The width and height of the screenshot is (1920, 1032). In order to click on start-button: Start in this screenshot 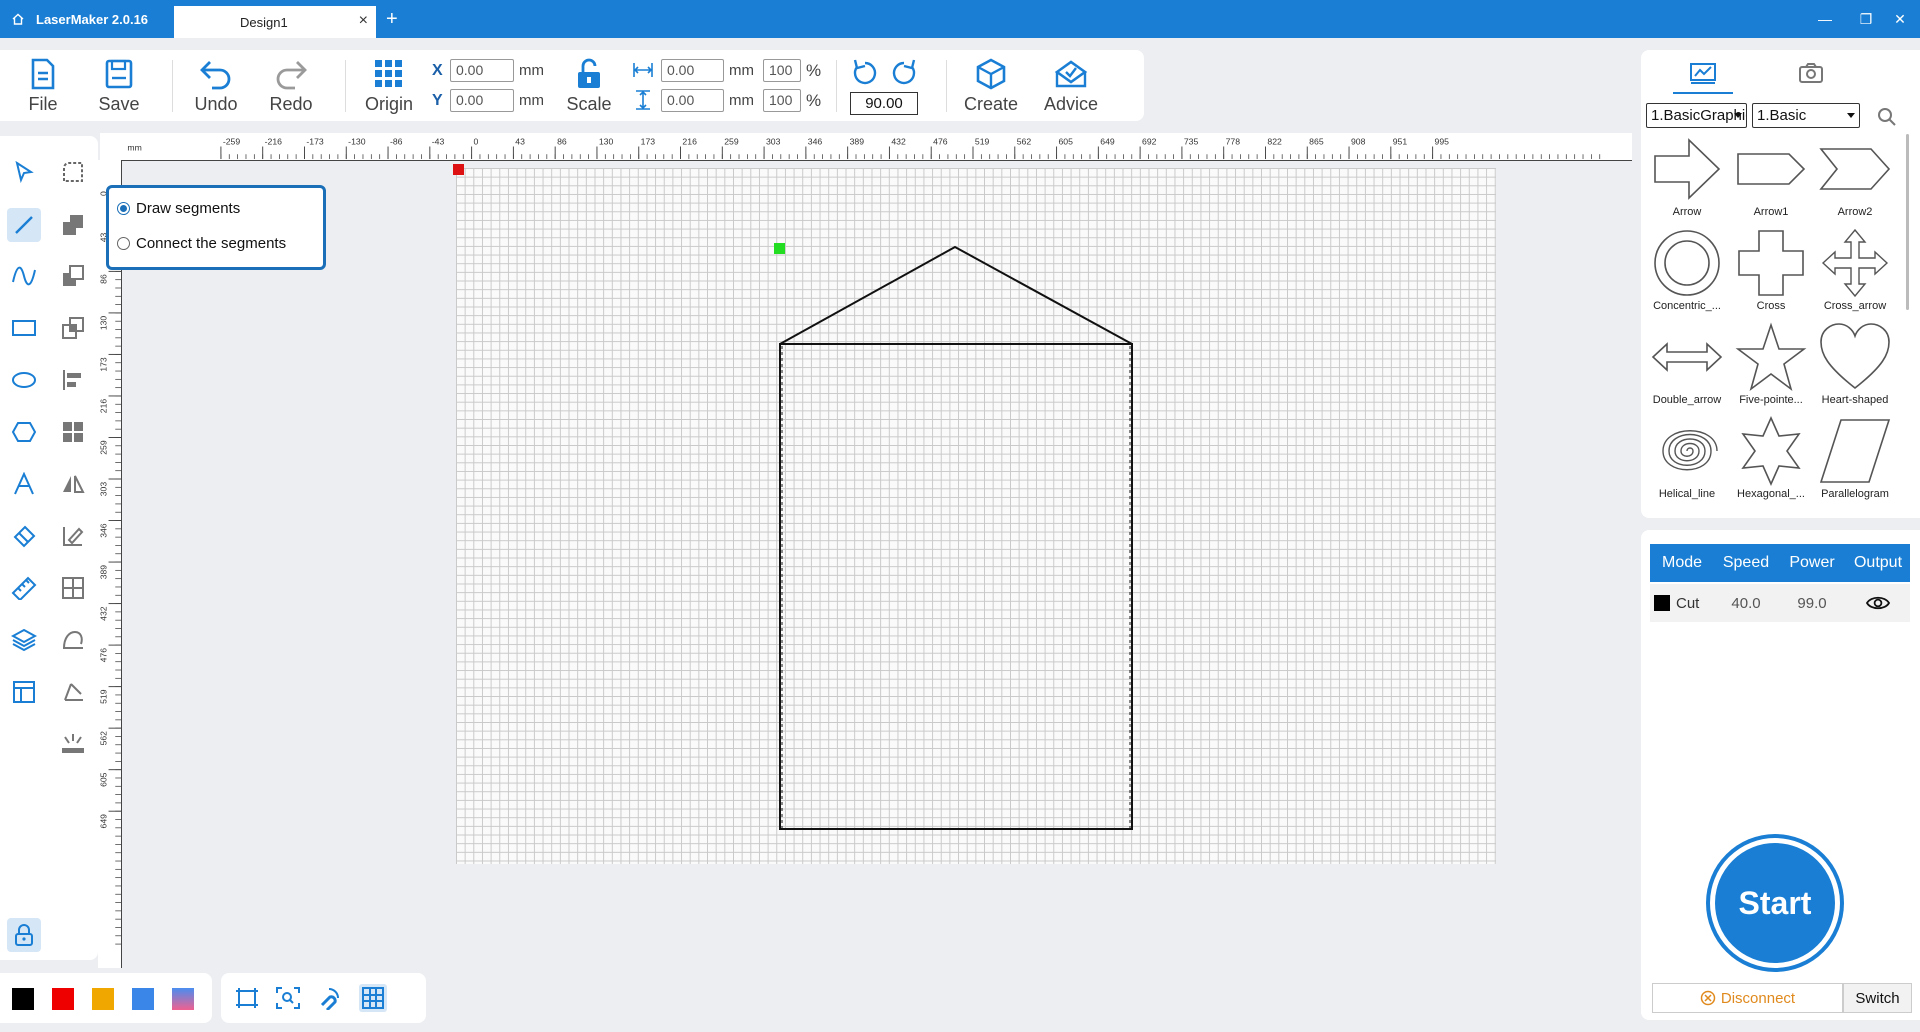, I will do `click(1775, 903)`.